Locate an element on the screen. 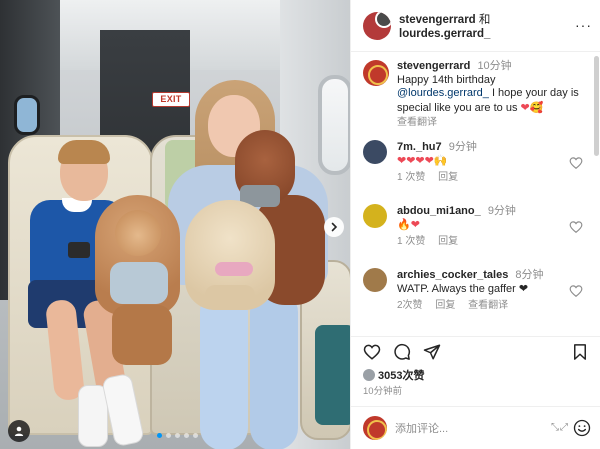 The height and width of the screenshot is (449, 600). chevron-right-icon is located at coordinates (334, 227).